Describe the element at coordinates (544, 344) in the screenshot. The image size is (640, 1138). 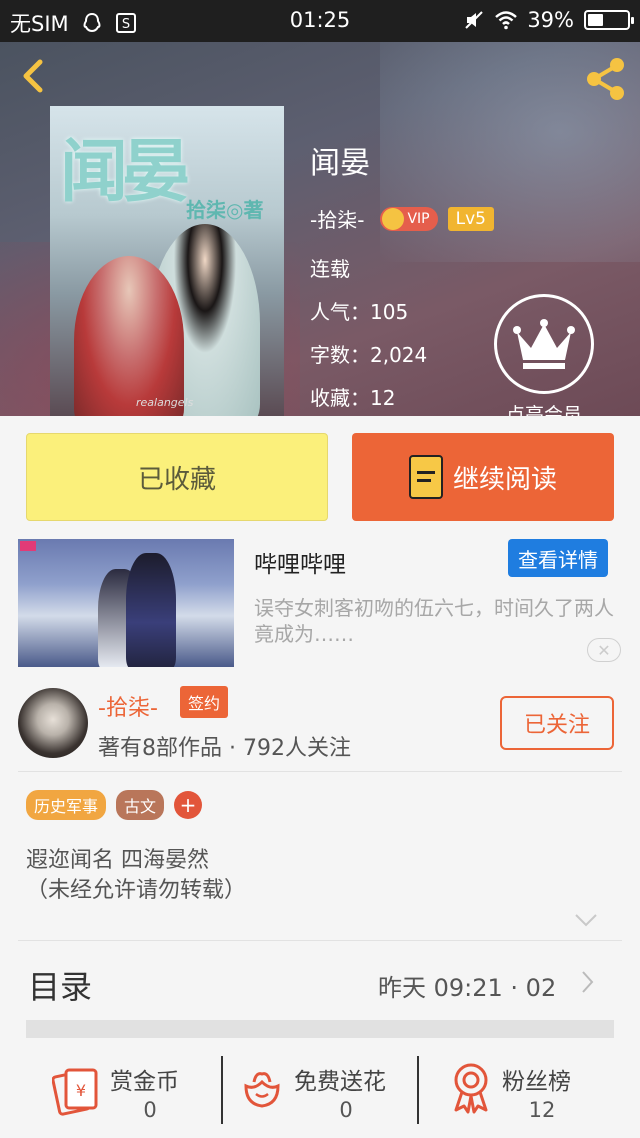
I see `crown-icon` at that location.